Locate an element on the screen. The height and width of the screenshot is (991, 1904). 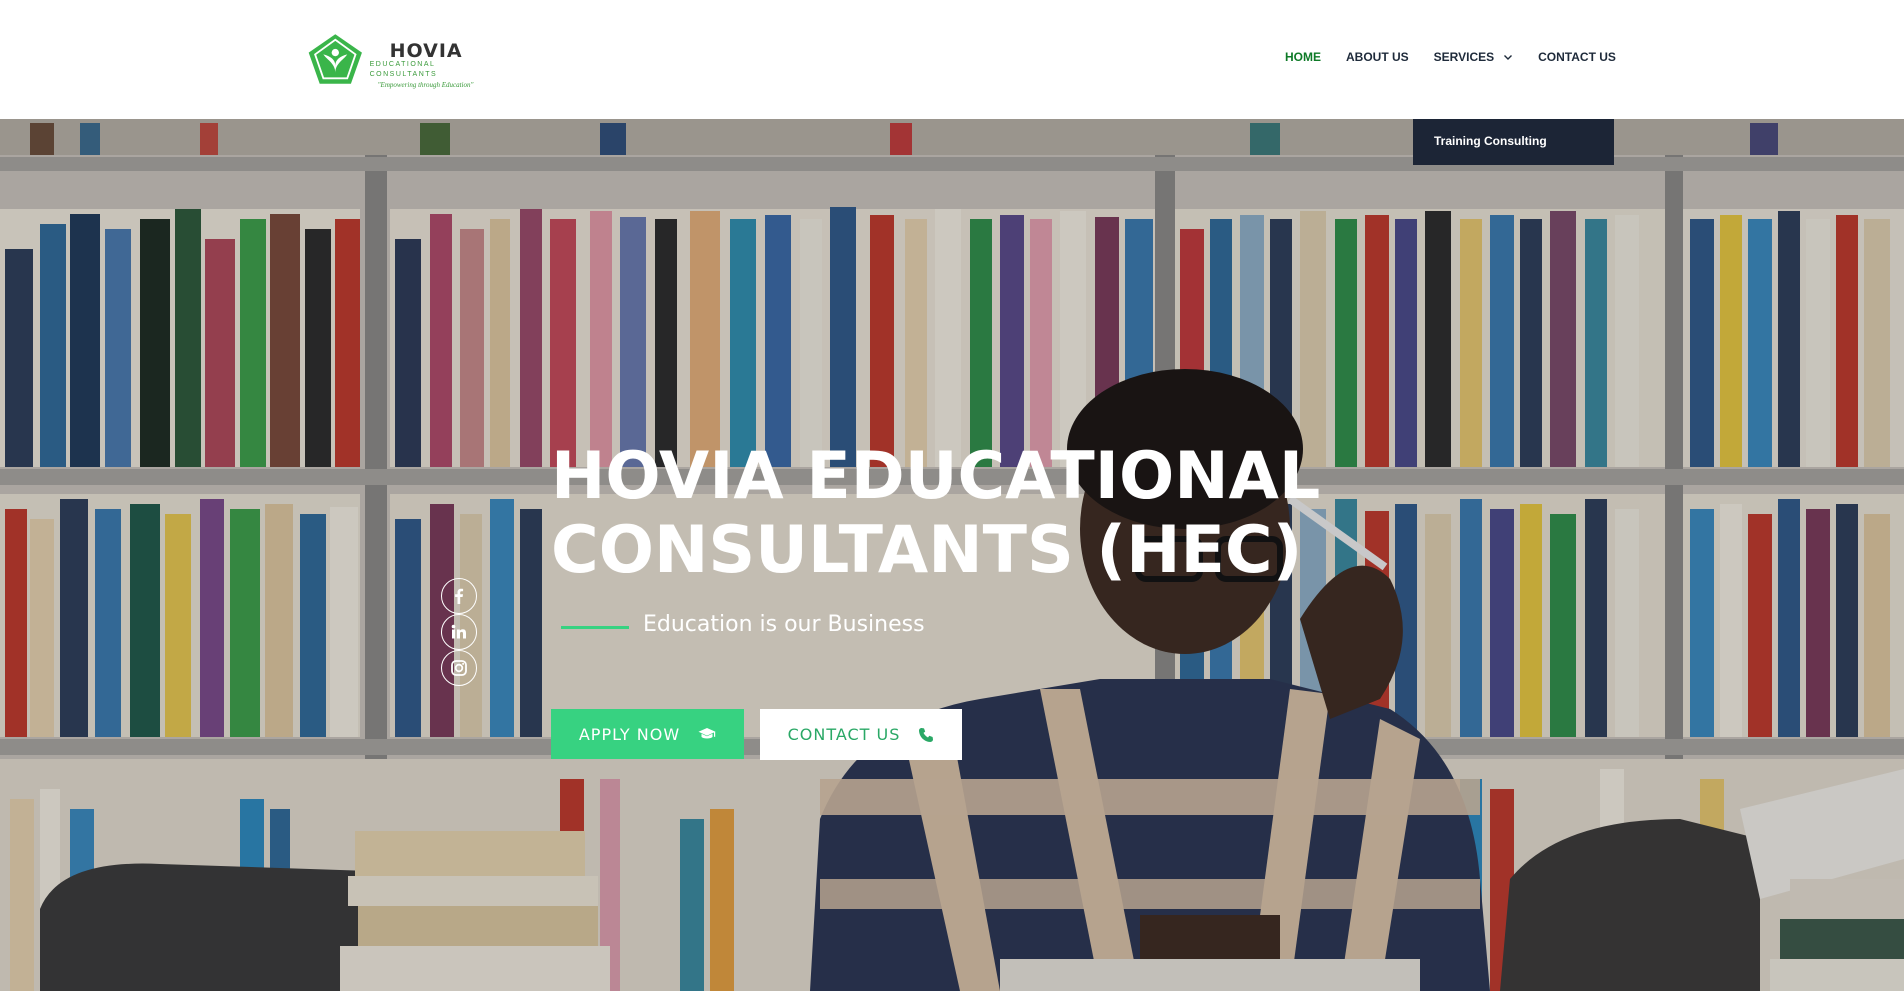
nav-contact-us: CONTACT US is located at coordinates (1577, 57).